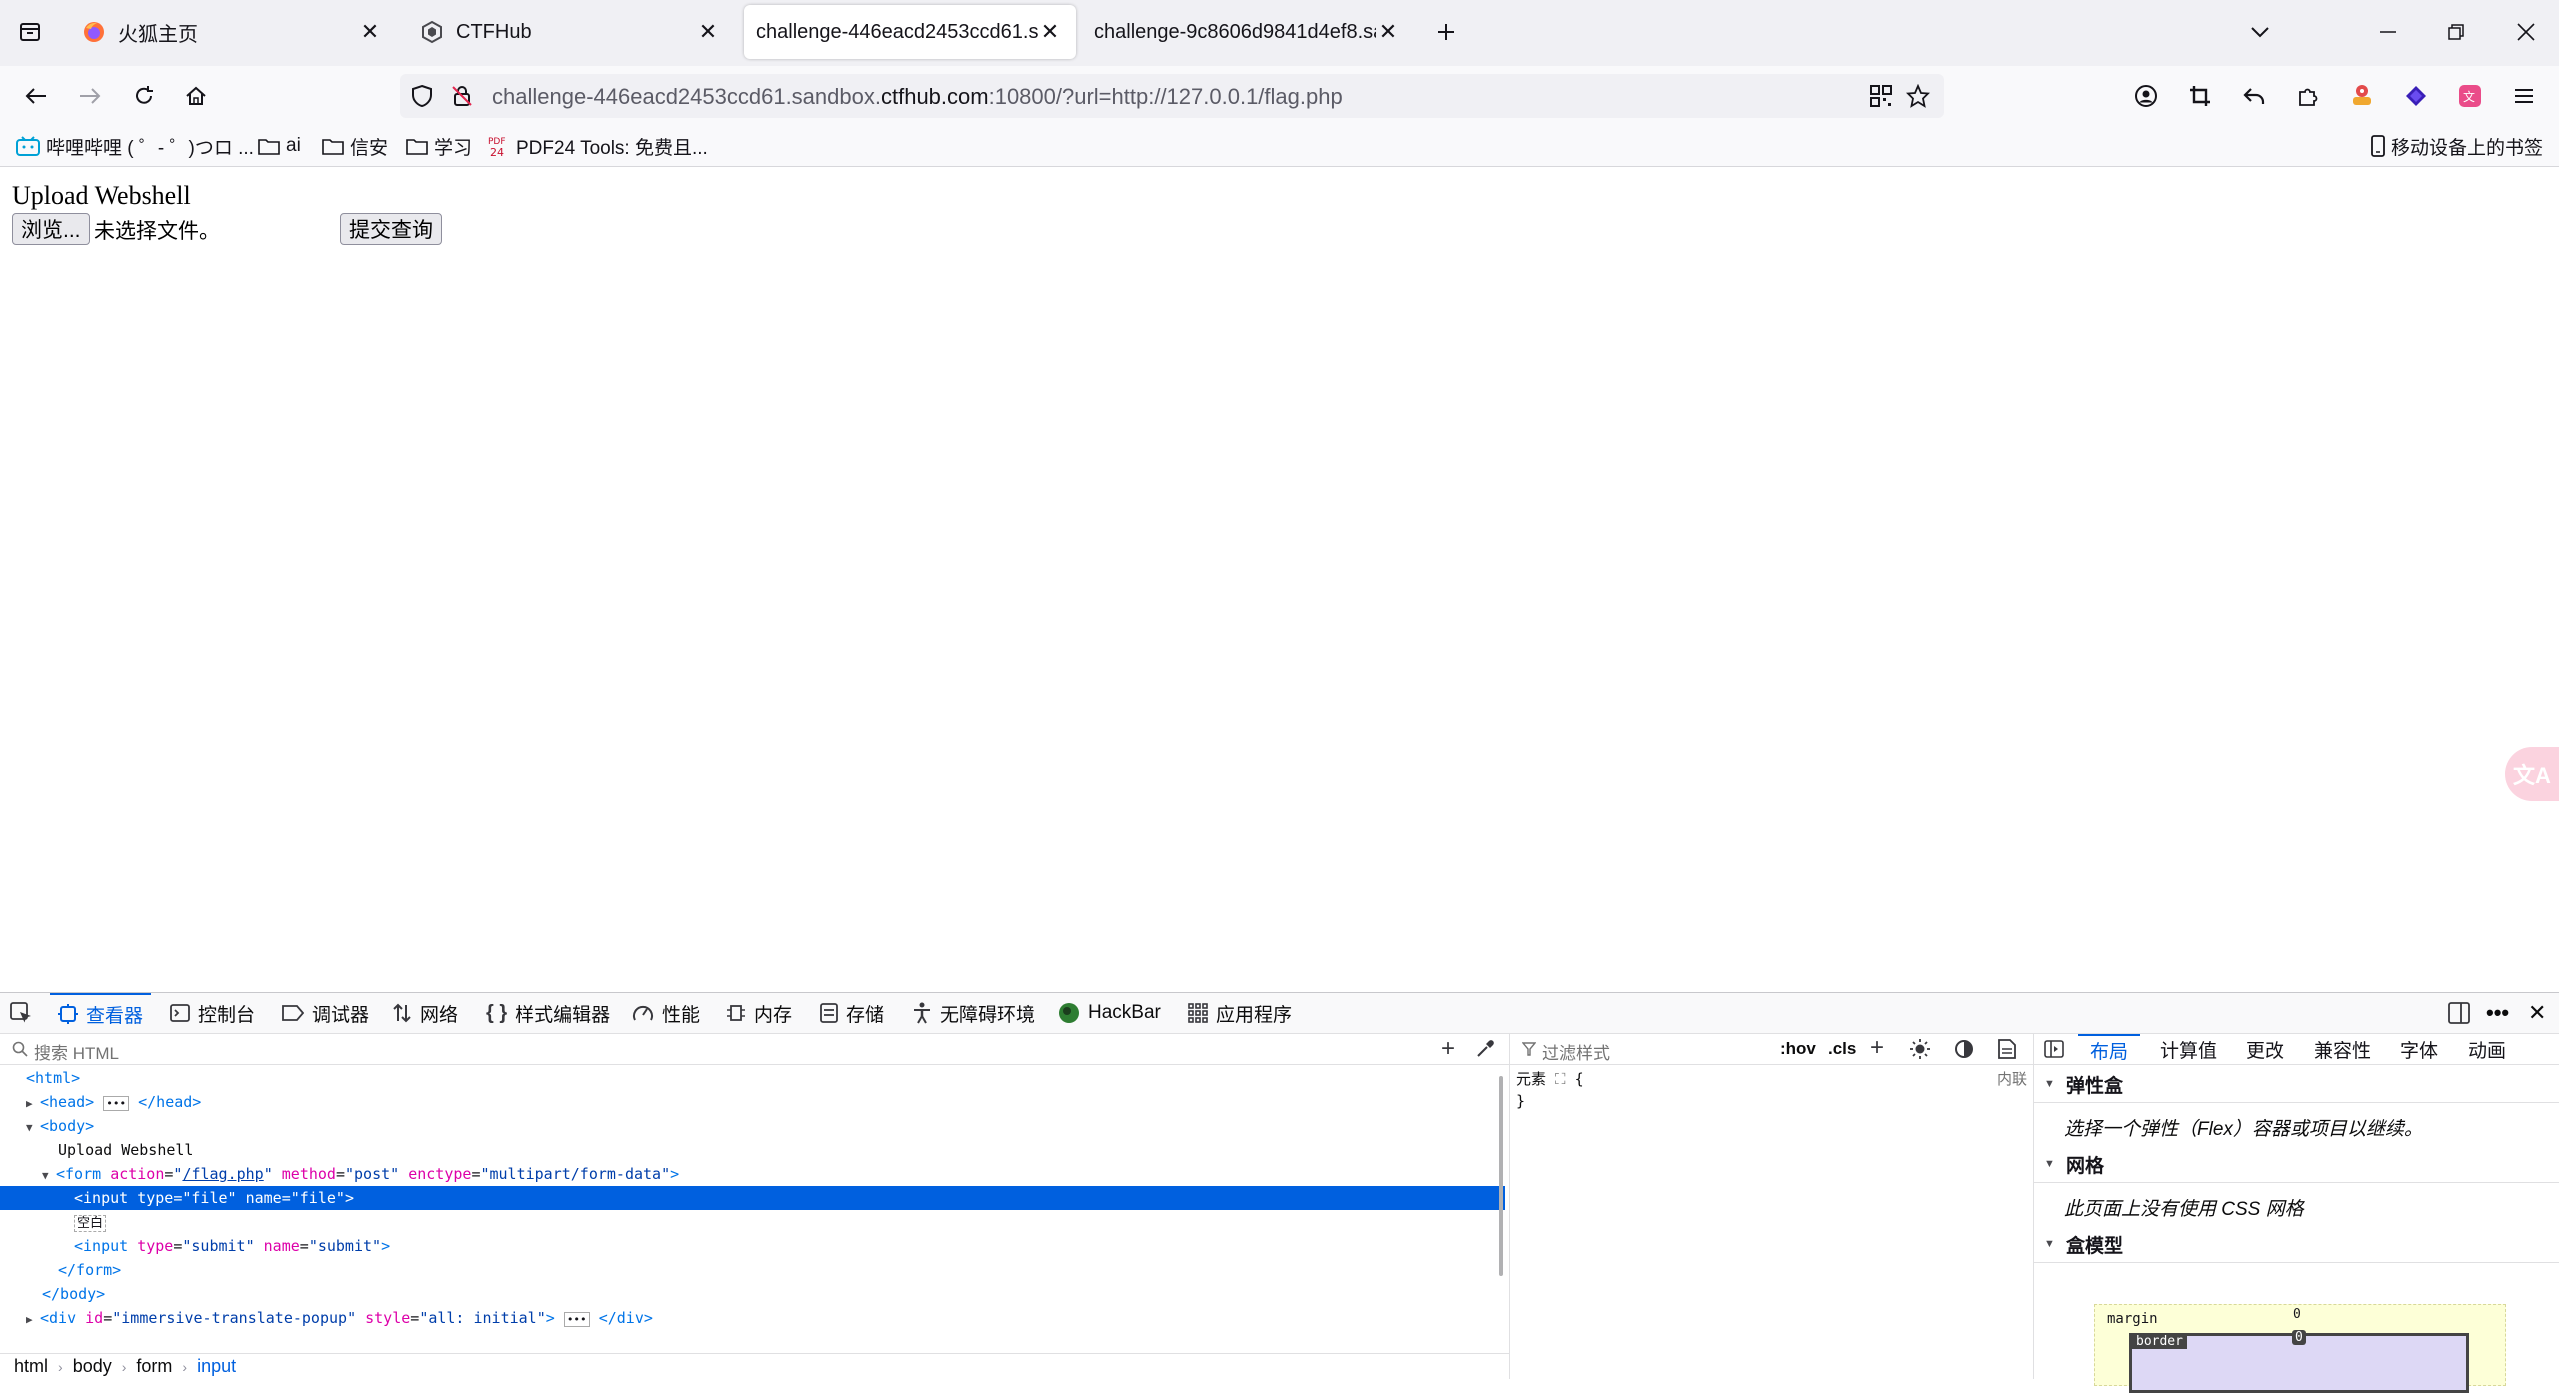  Describe the element at coordinates (196, 96) in the screenshot. I see `home-icon` at that location.